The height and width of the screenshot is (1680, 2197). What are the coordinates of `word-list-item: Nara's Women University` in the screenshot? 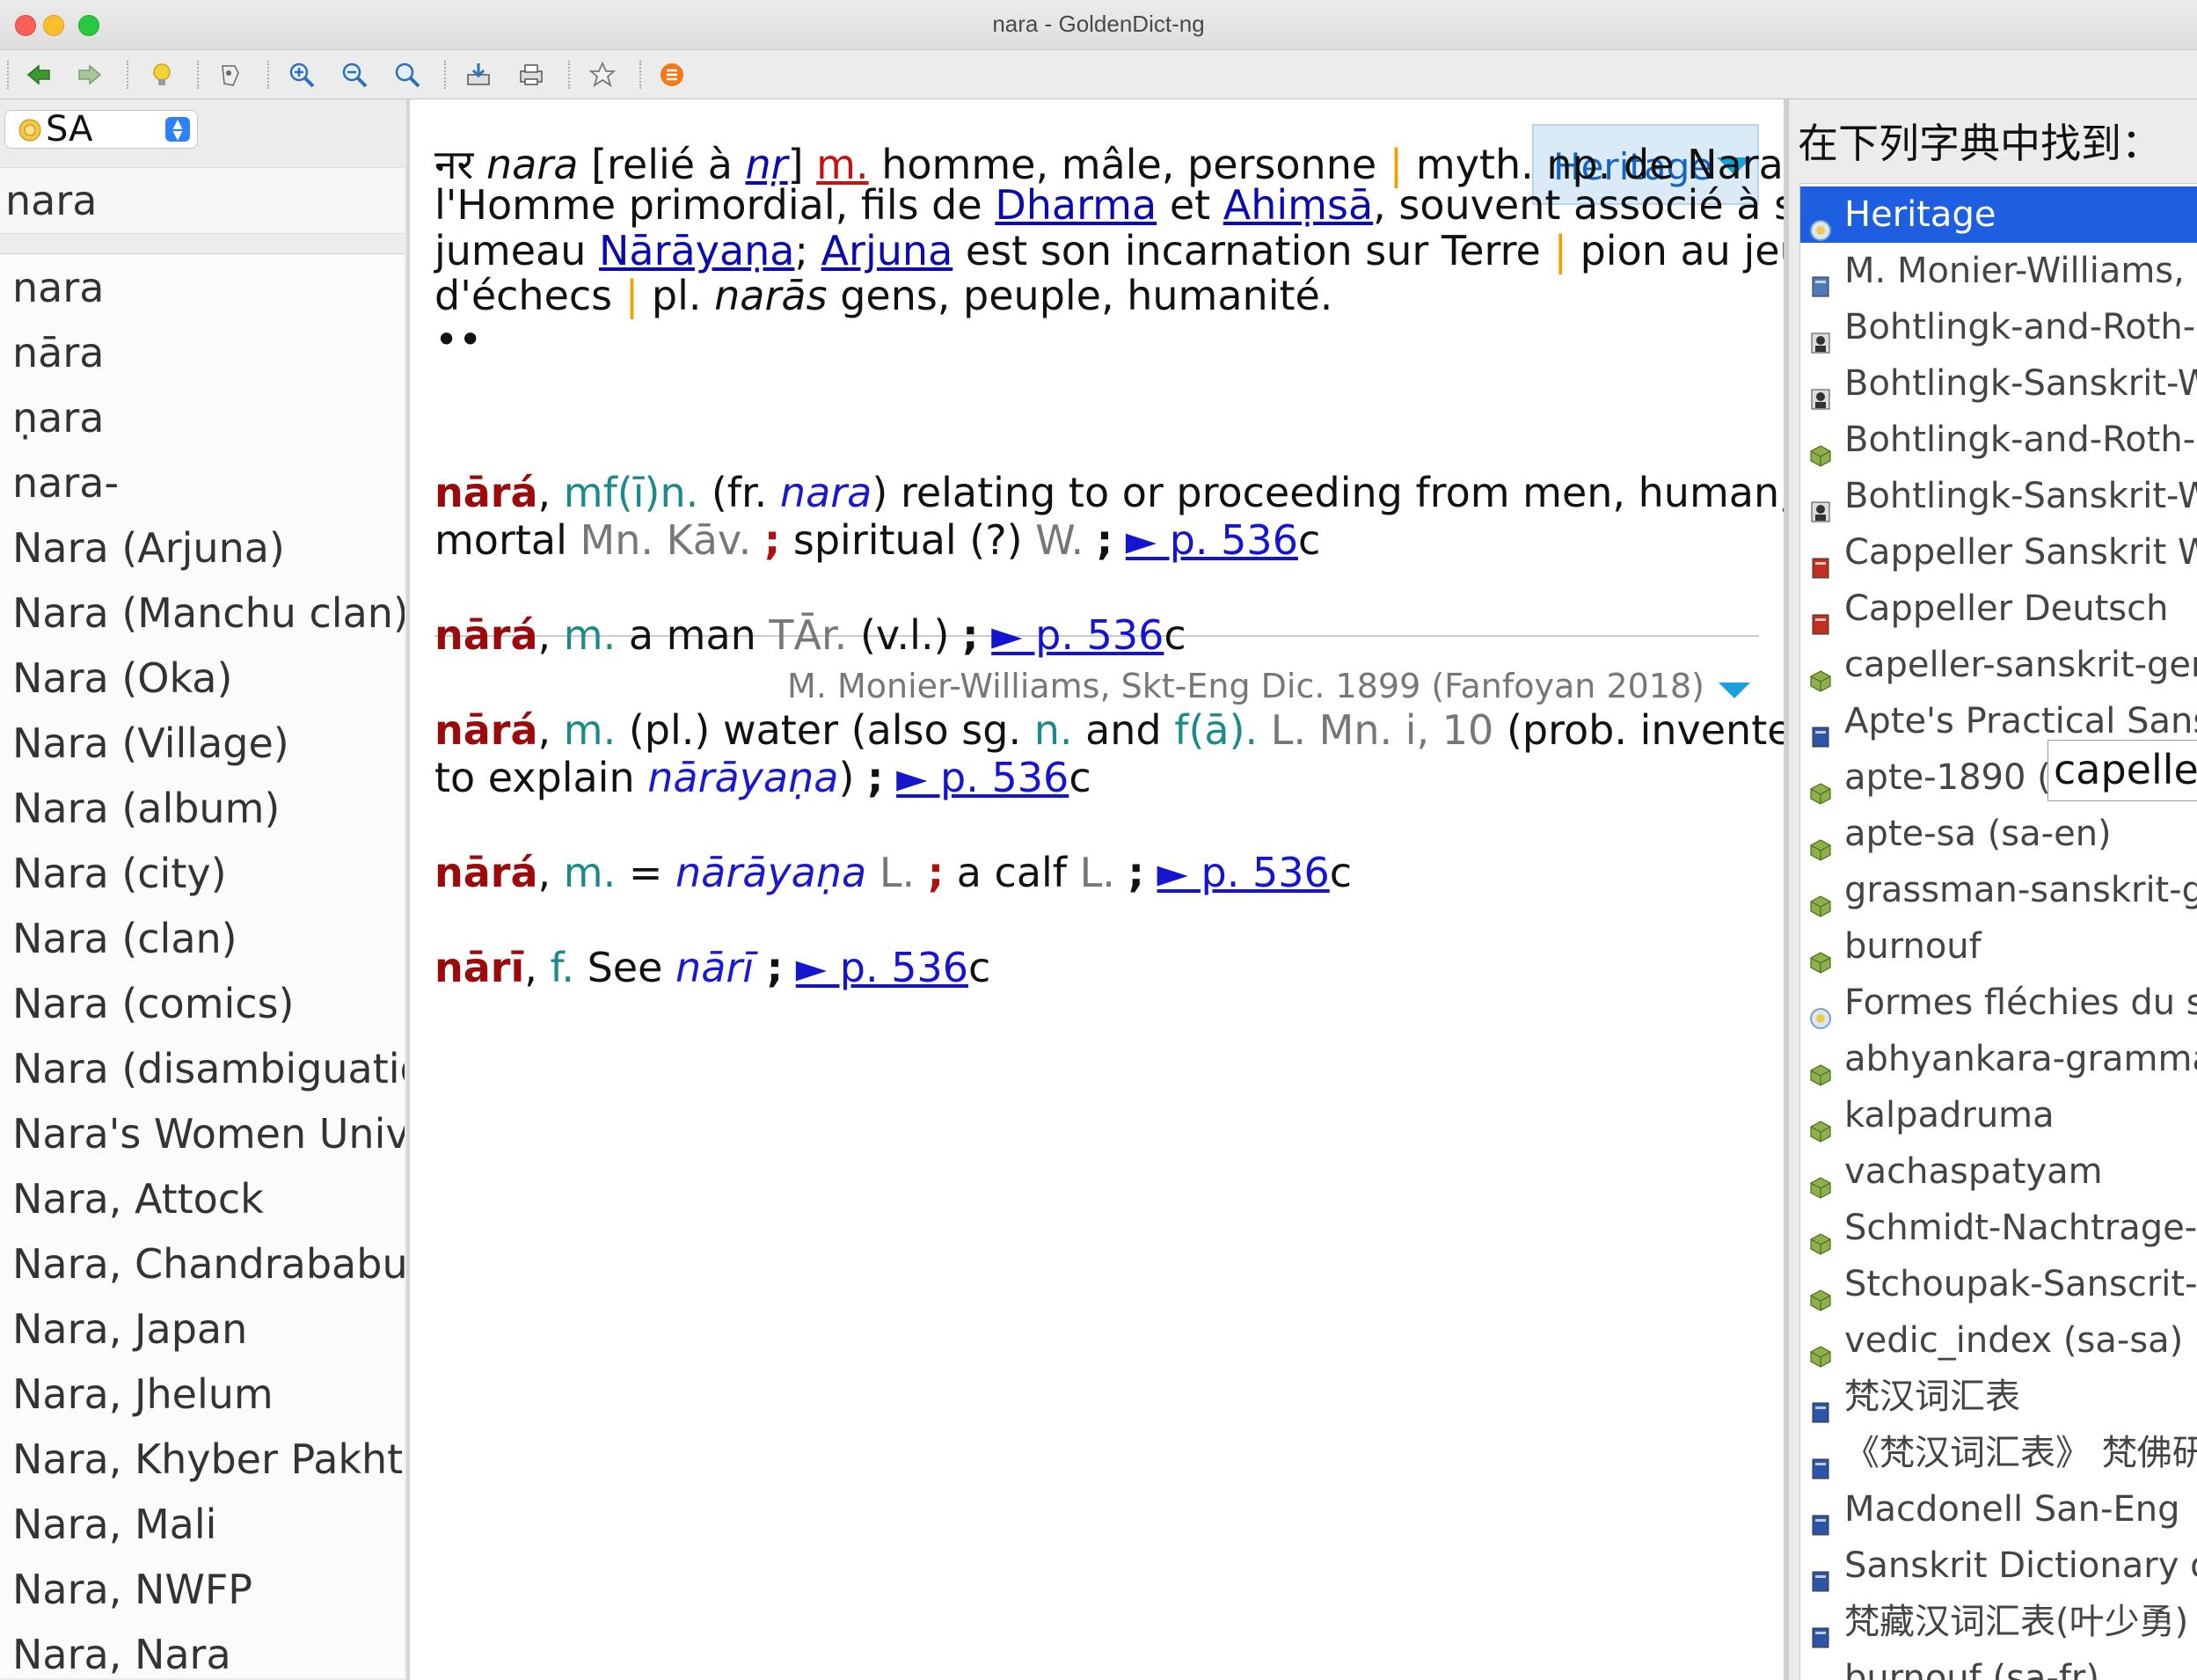 It's located at (208, 1134).